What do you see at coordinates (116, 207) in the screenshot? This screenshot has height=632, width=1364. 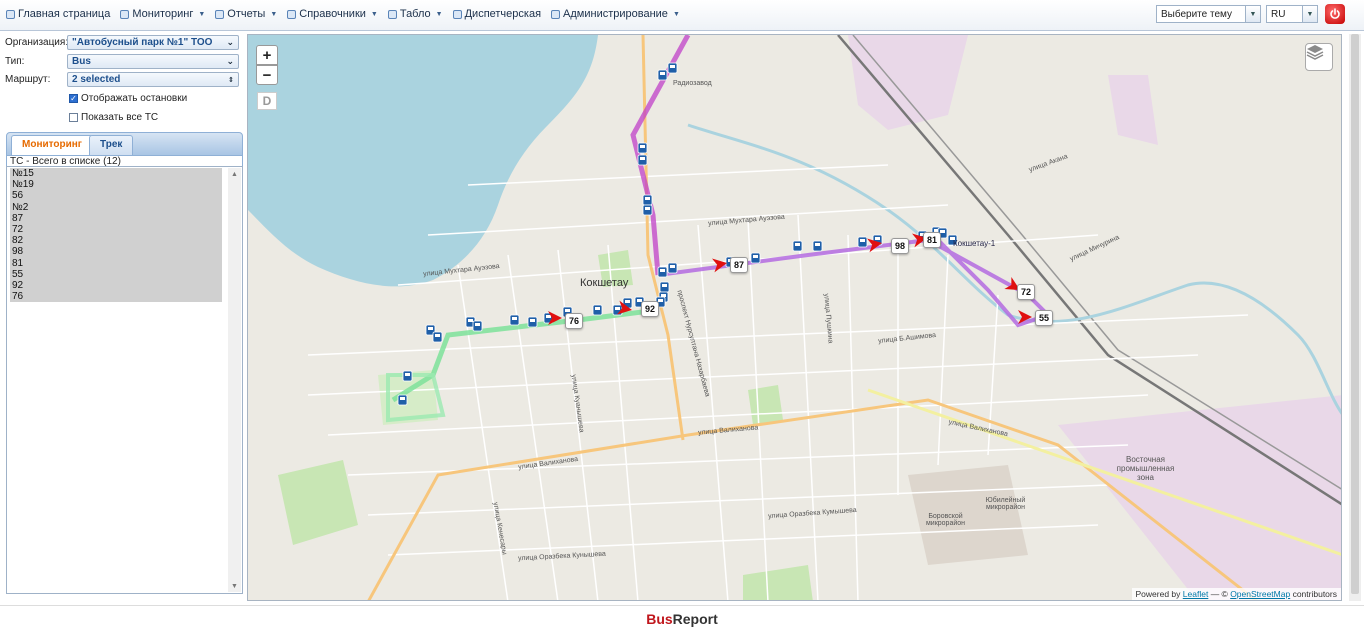 I see `vehicle-list-item: №2` at bounding box center [116, 207].